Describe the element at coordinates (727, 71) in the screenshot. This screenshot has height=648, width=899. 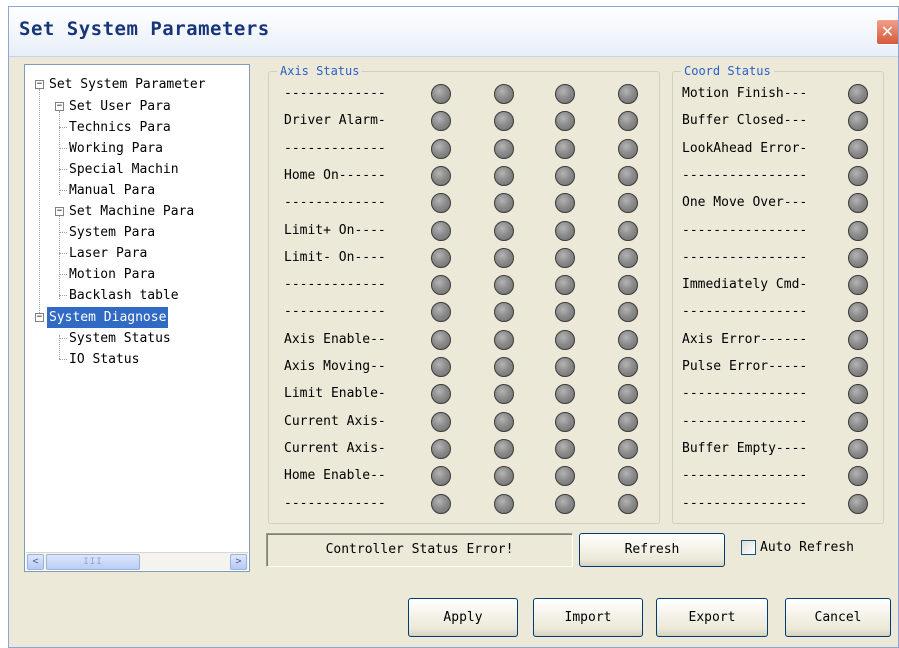
I see `coord-status-title: Coord Status` at that location.